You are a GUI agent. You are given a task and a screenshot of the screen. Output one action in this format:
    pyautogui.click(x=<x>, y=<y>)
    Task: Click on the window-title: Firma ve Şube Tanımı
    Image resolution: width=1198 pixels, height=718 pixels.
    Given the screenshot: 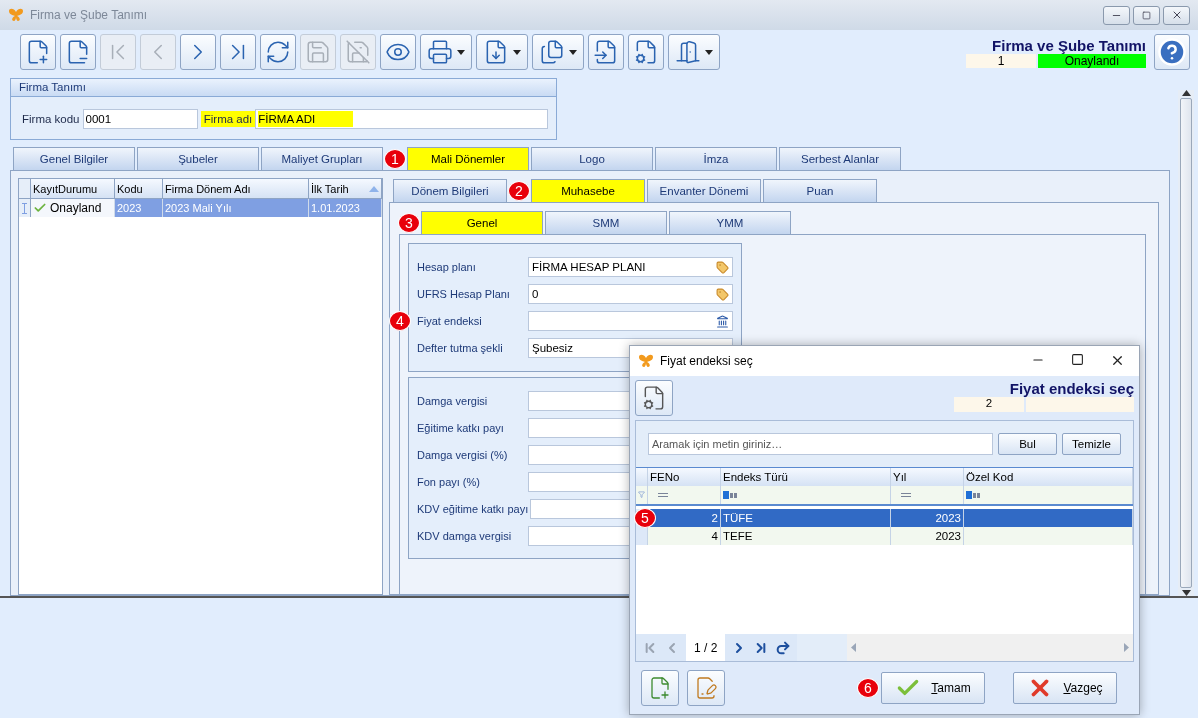 What is the action you would take?
    pyautogui.click(x=89, y=15)
    